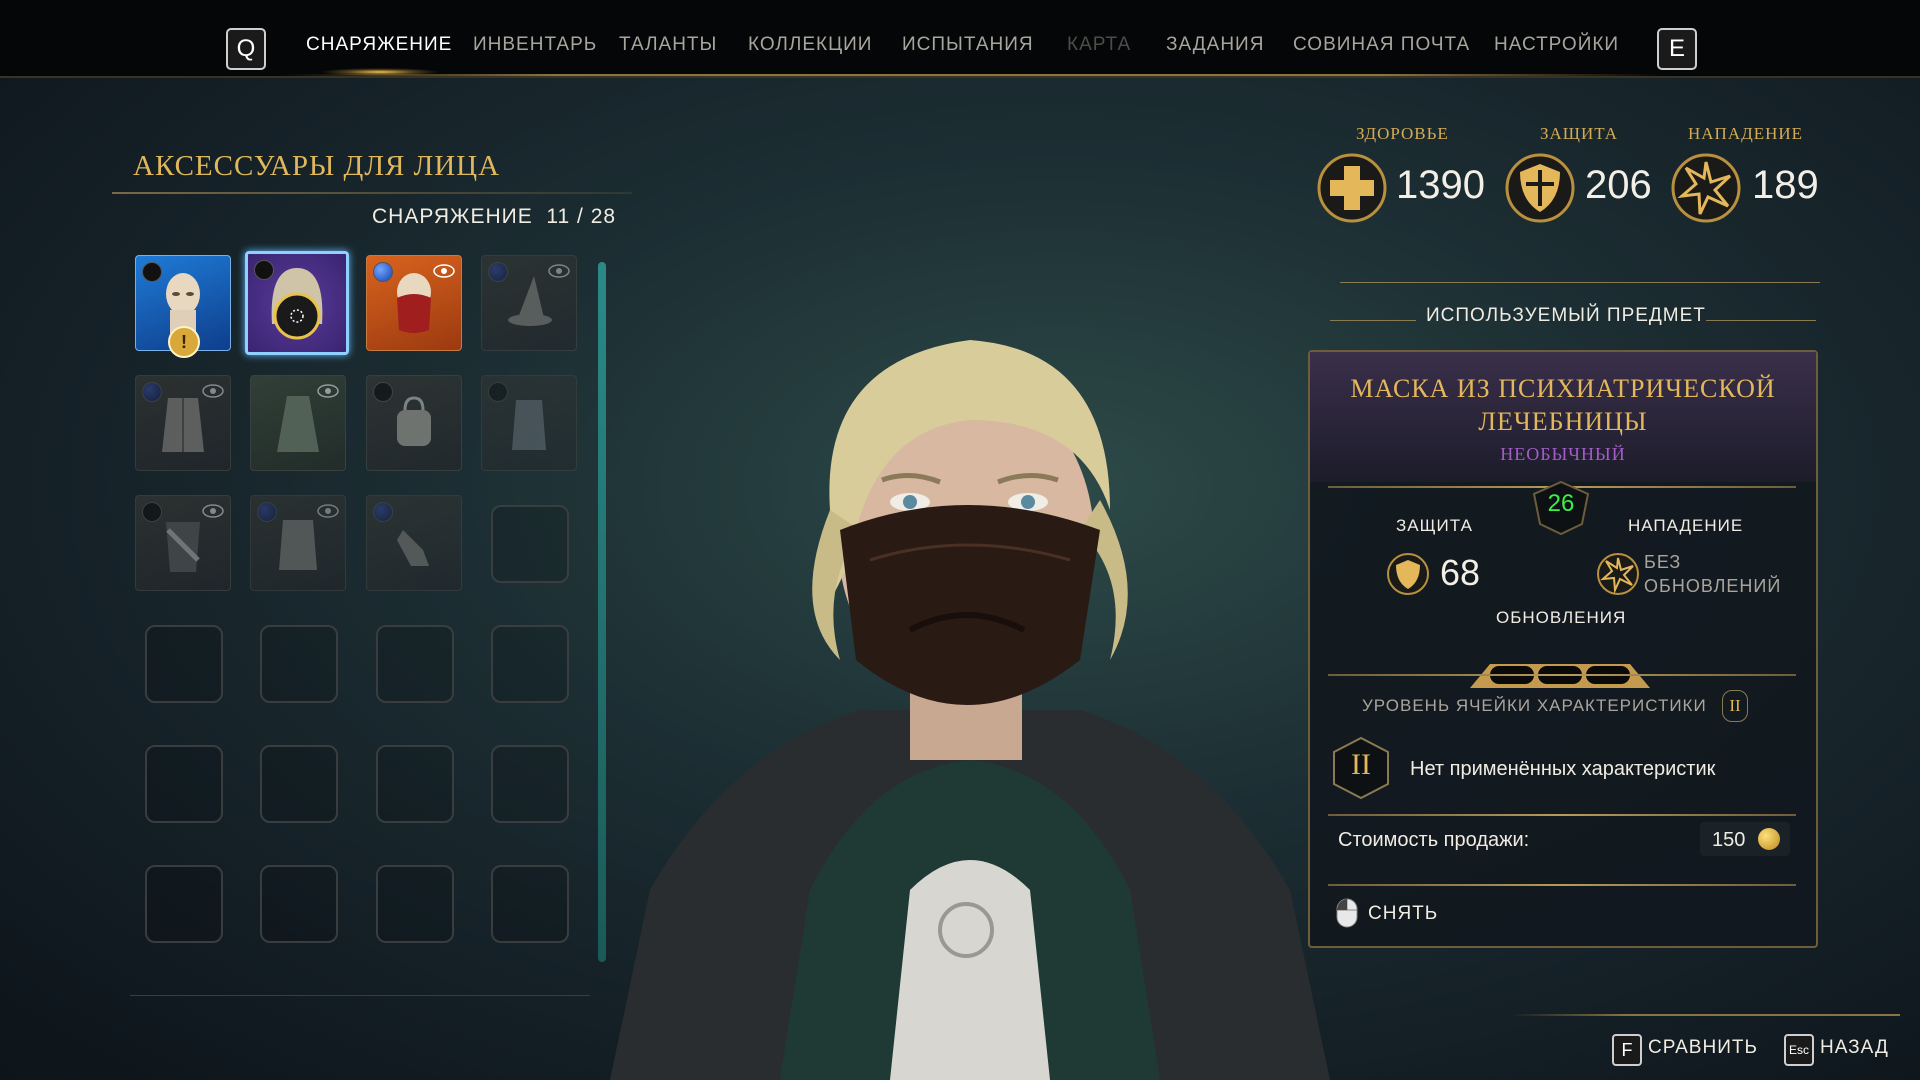 The image size is (1920, 1080). I want to click on cloak-icon, so click(298, 424).